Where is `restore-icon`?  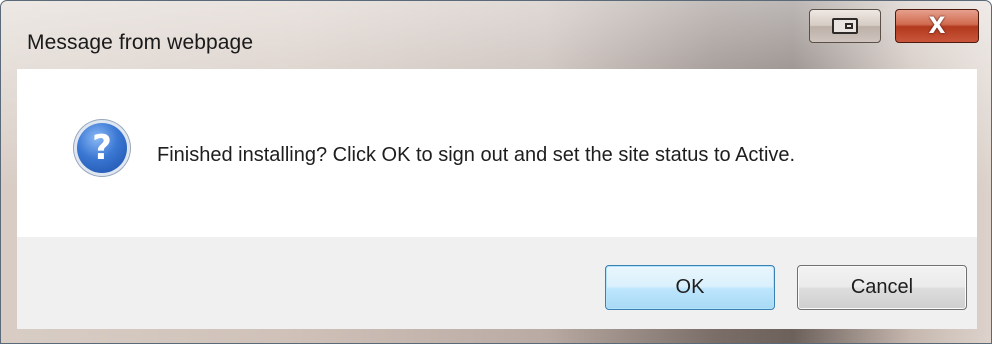
restore-icon is located at coordinates (845, 26).